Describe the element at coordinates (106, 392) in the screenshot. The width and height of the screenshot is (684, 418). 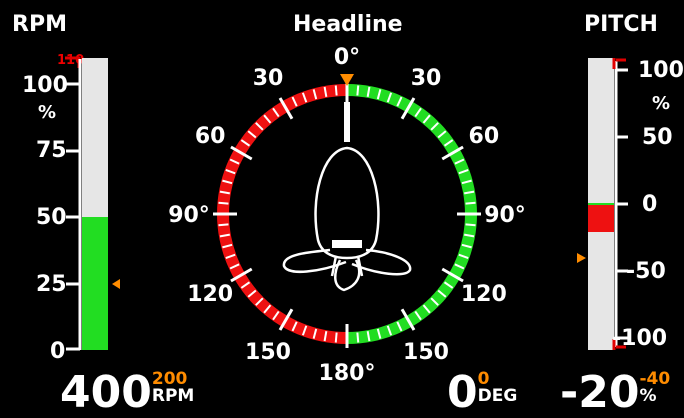
I see `rpm-readout-value: 400` at that location.